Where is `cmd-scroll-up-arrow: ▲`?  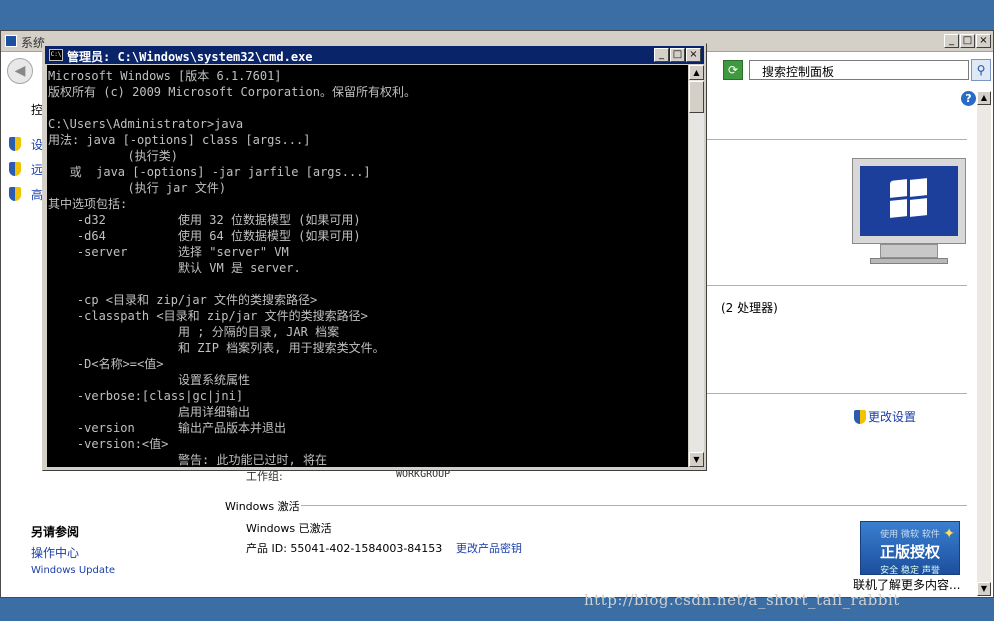
cmd-scroll-up-arrow: ▲ is located at coordinates (696, 72).